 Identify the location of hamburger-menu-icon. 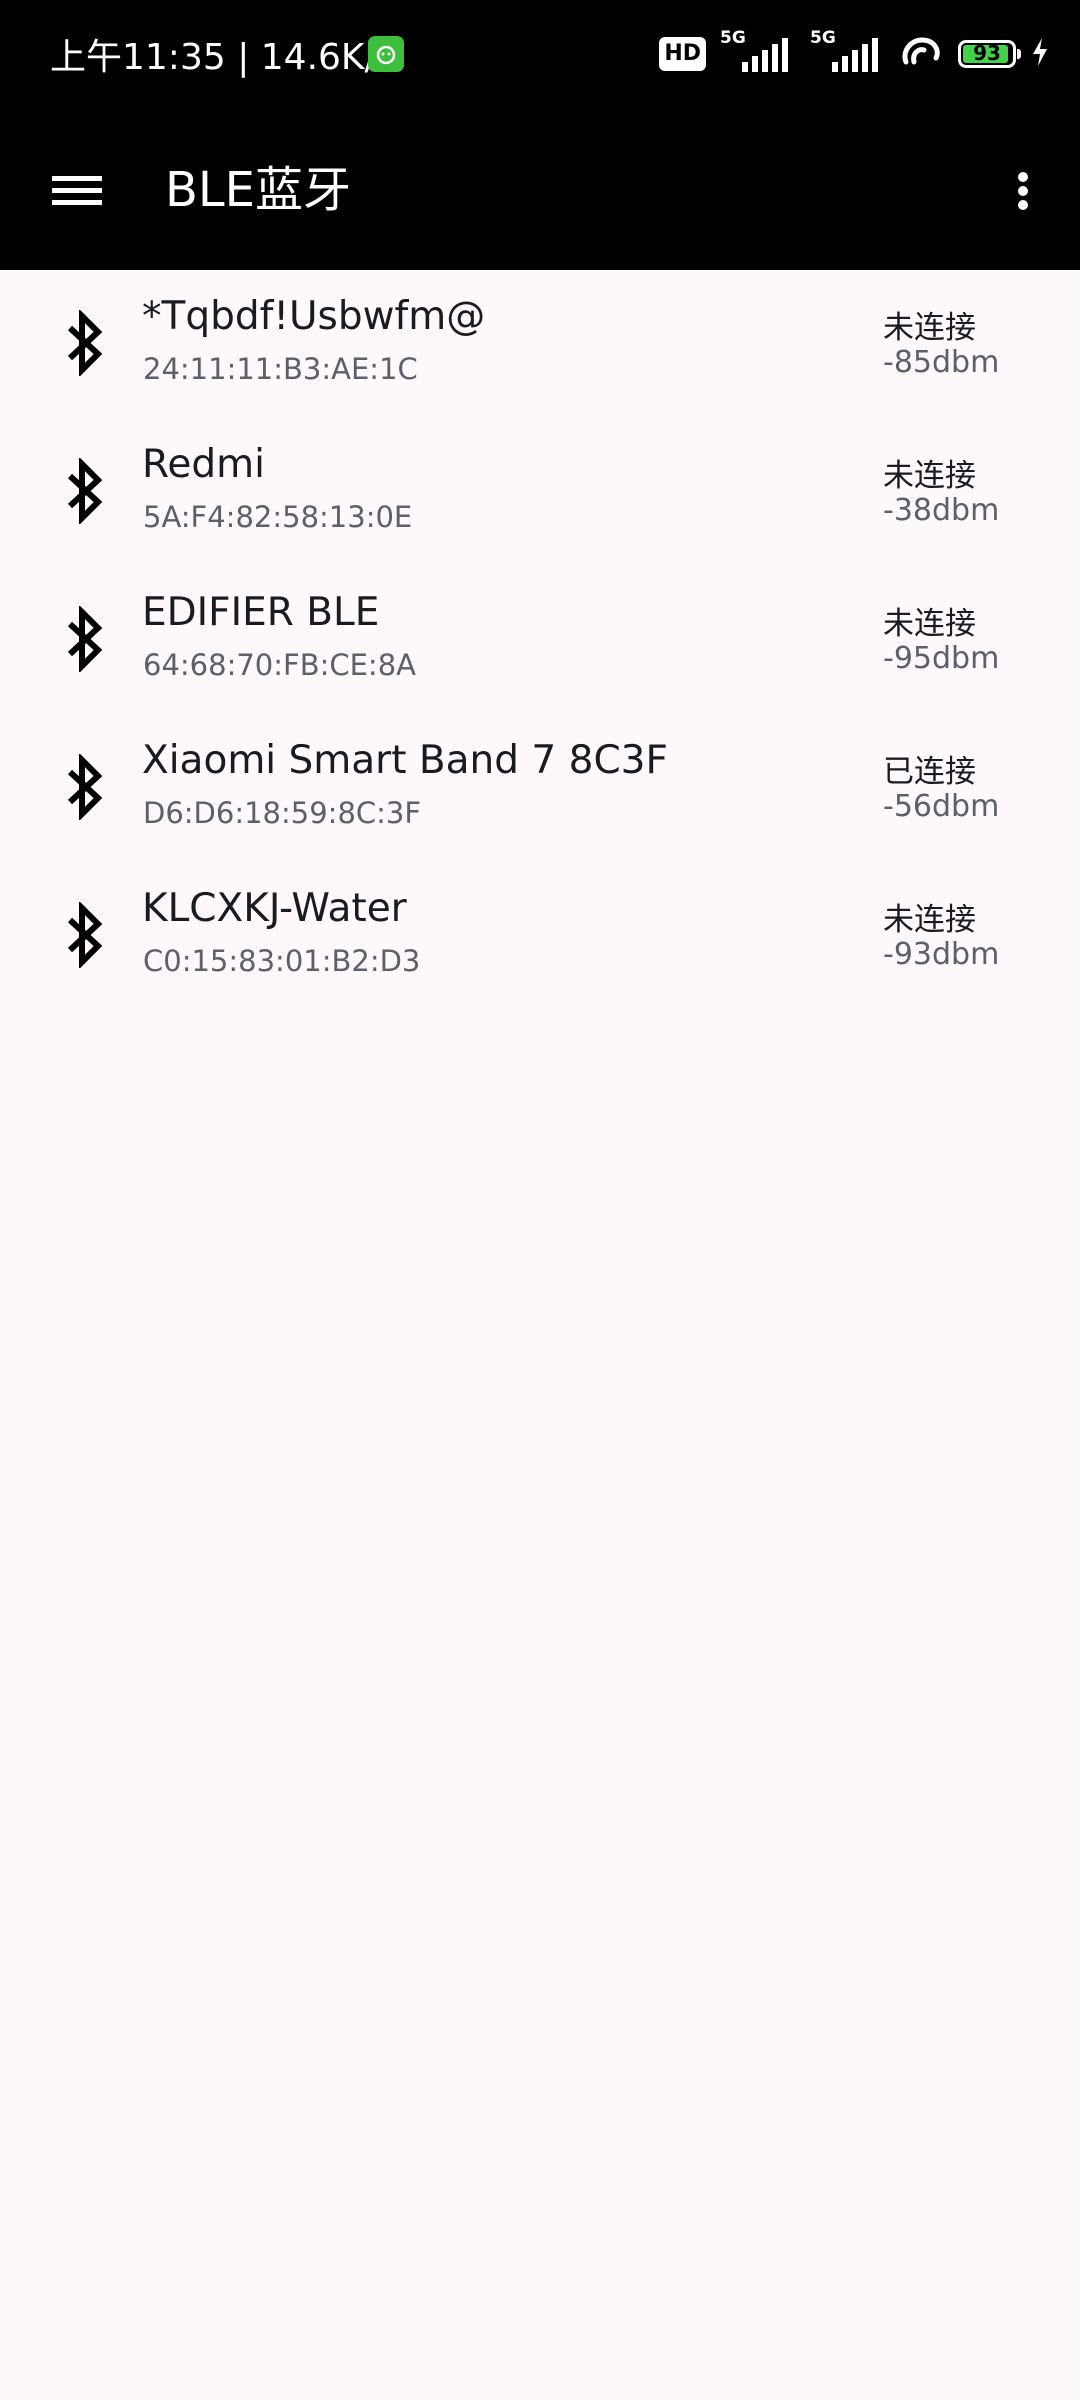
(77, 190).